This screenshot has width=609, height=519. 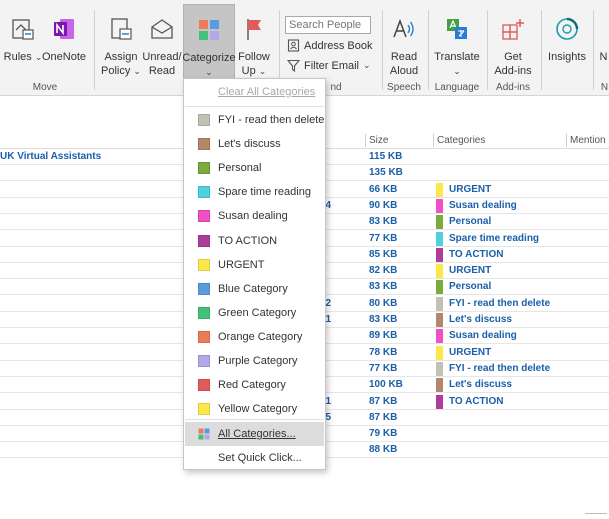 I want to click on filter-icon, so click(x=293, y=65).